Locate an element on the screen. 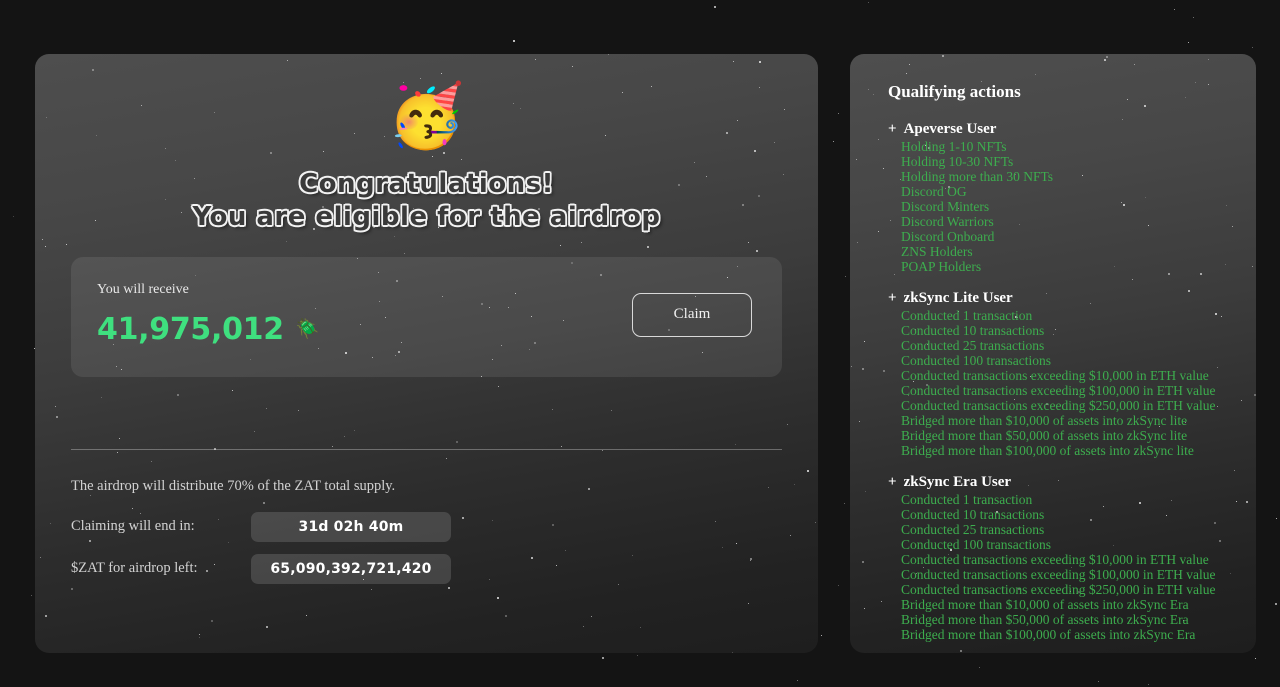 The width and height of the screenshot is (1280, 687). section-divider is located at coordinates (426, 449).